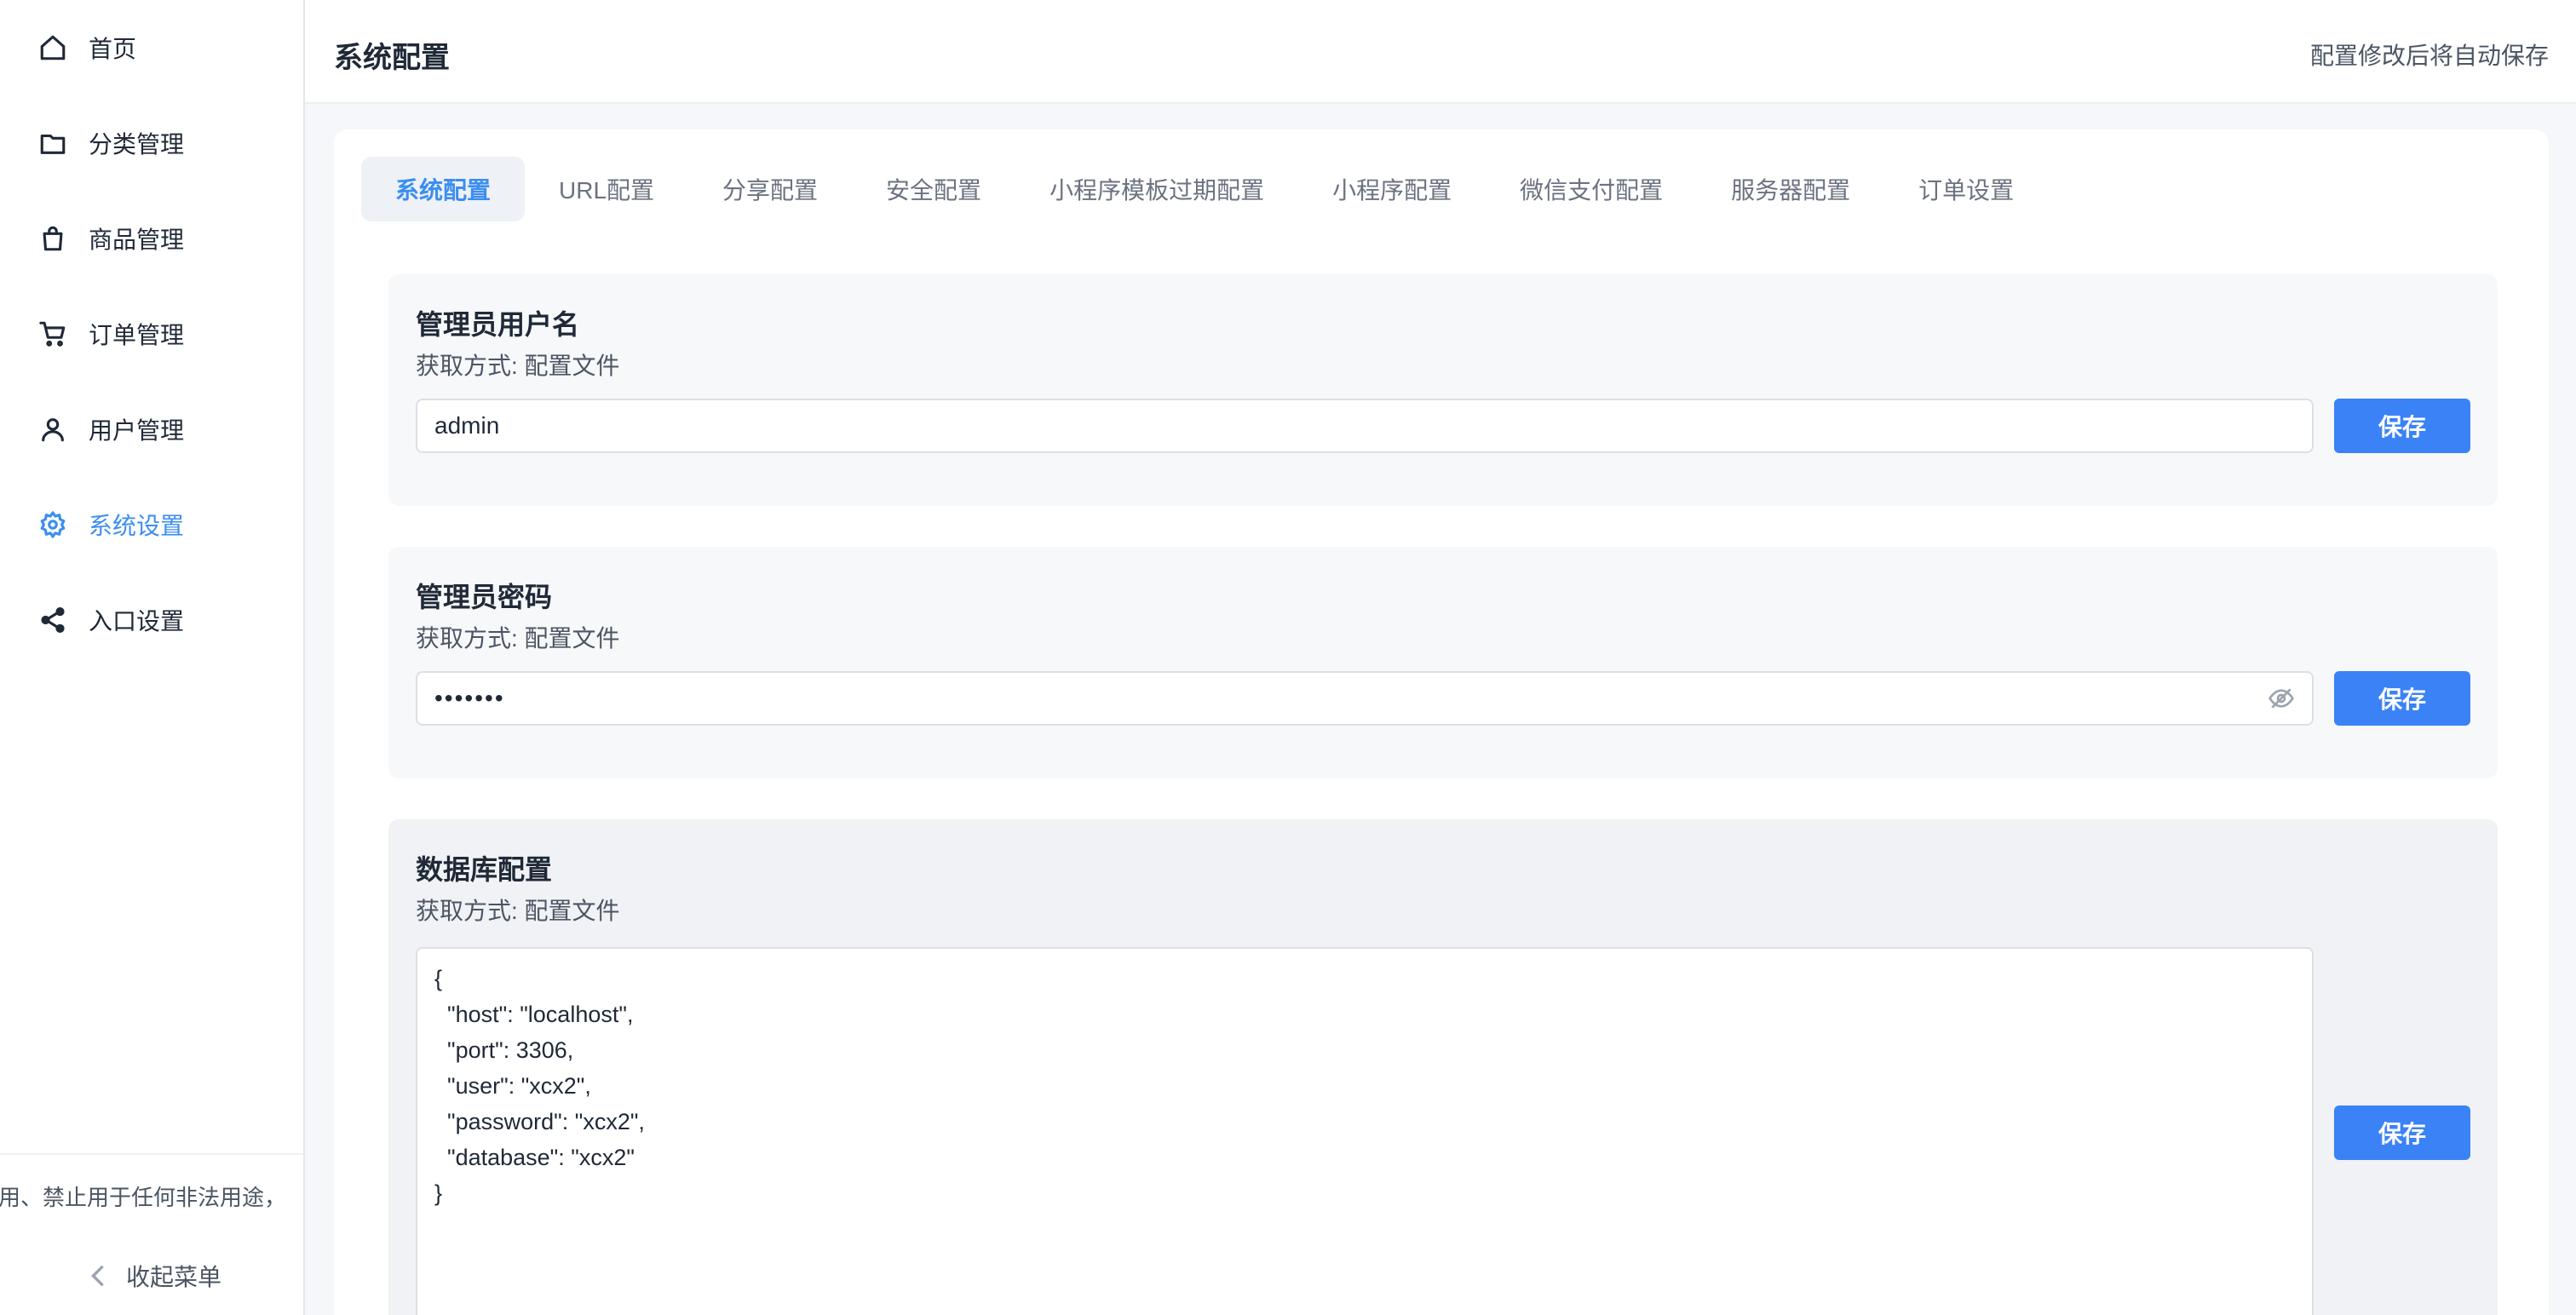  What do you see at coordinates (1365, 698) in the screenshot?
I see `admin-password-field: •••••••` at bounding box center [1365, 698].